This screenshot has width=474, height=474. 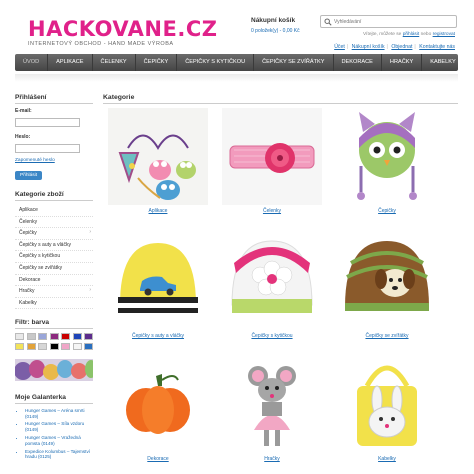 I want to click on owl-hat-image, so click(x=387, y=156).